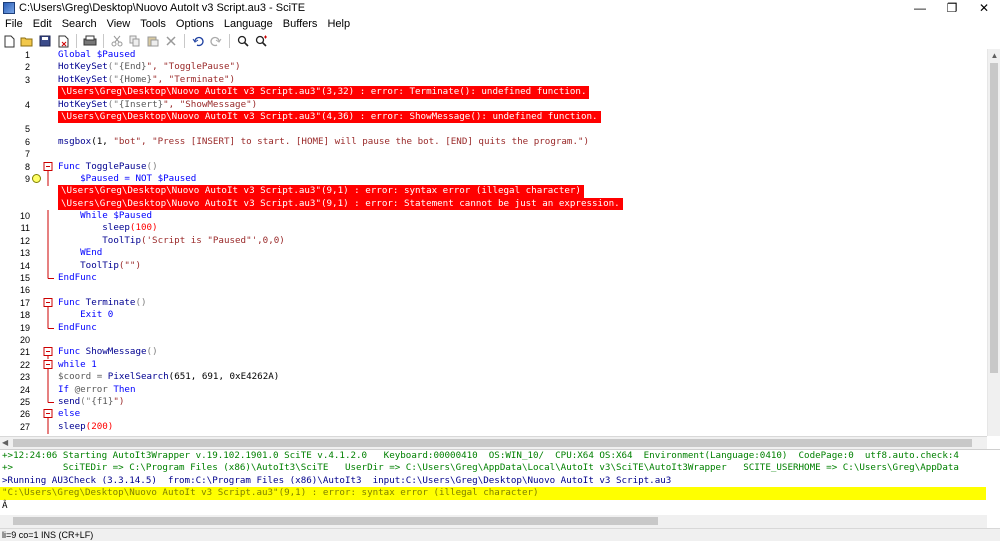 The height and width of the screenshot is (541, 1000). I want to click on code-line: 14 ToolTip(""), so click(493, 266).